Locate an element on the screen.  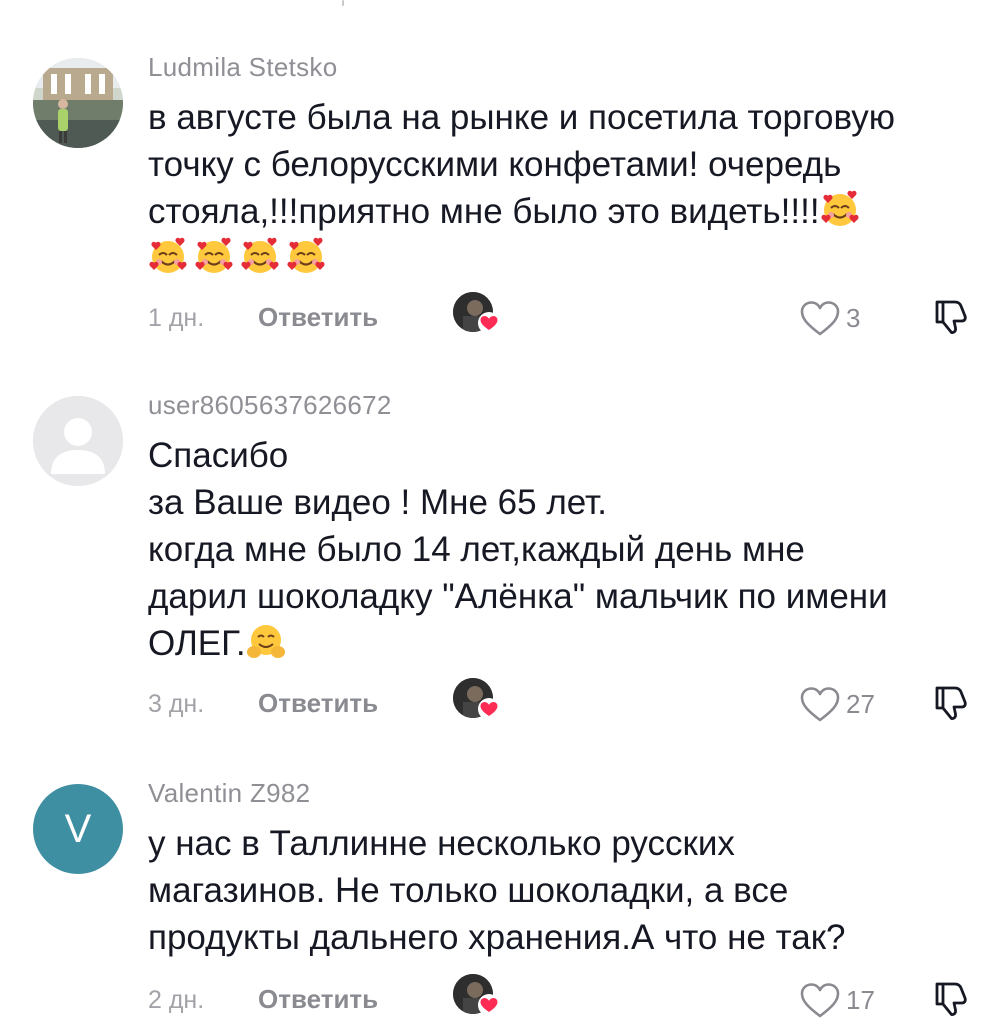
like-button: 27 is located at coordinates (838, 704).